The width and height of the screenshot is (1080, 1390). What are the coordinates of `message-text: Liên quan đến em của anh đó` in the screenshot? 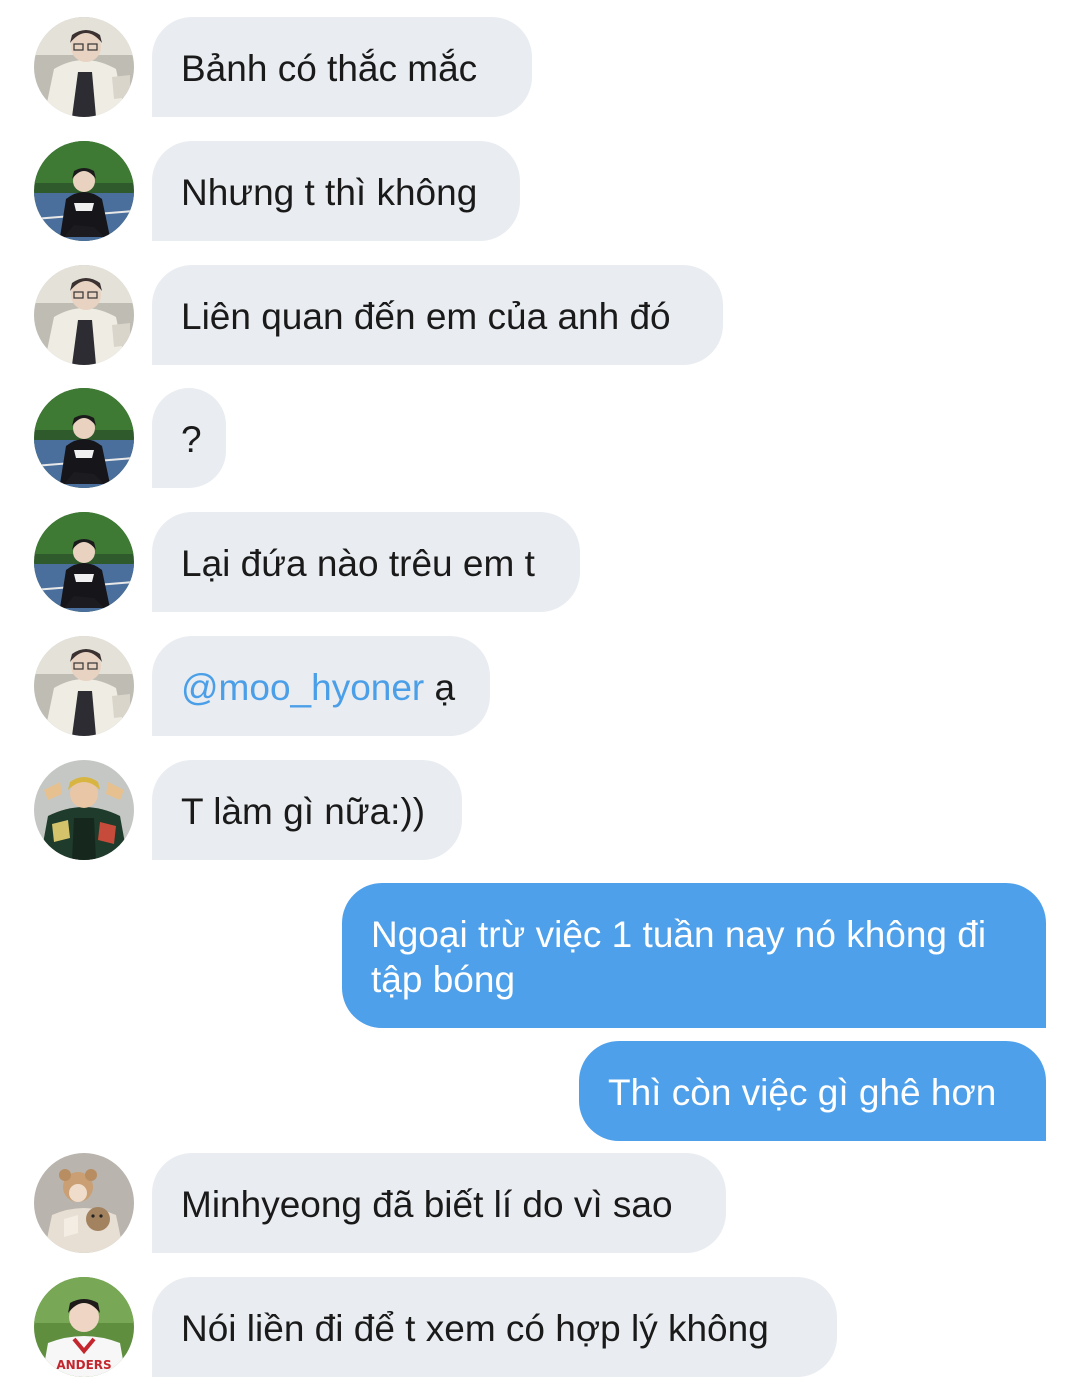 It's located at (426, 316).